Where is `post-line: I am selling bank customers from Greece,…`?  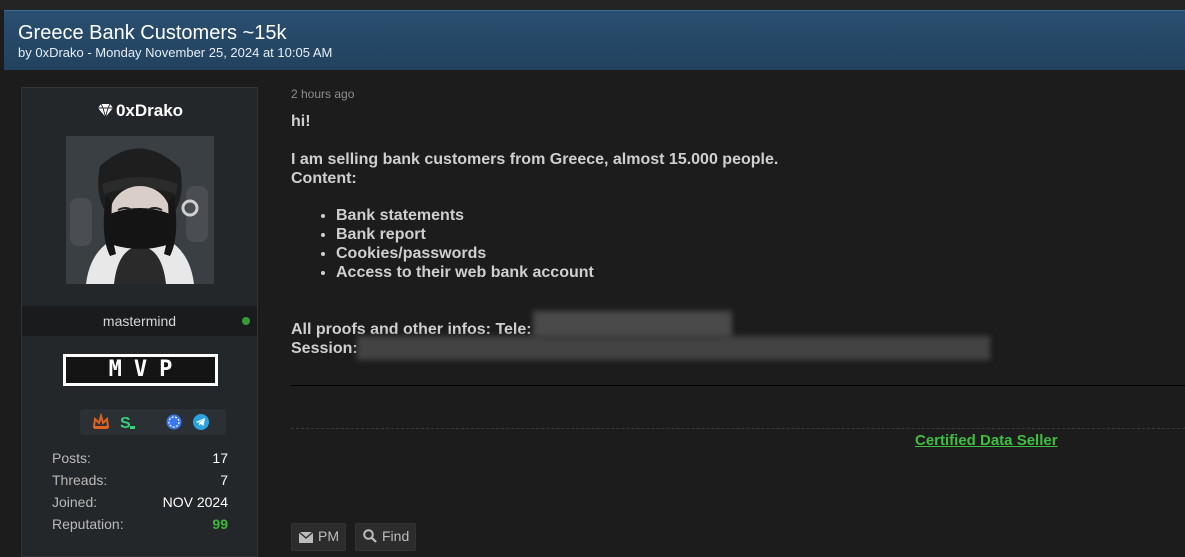
post-line: I am selling bank customers from Greece,… is located at coordinates (535, 159).